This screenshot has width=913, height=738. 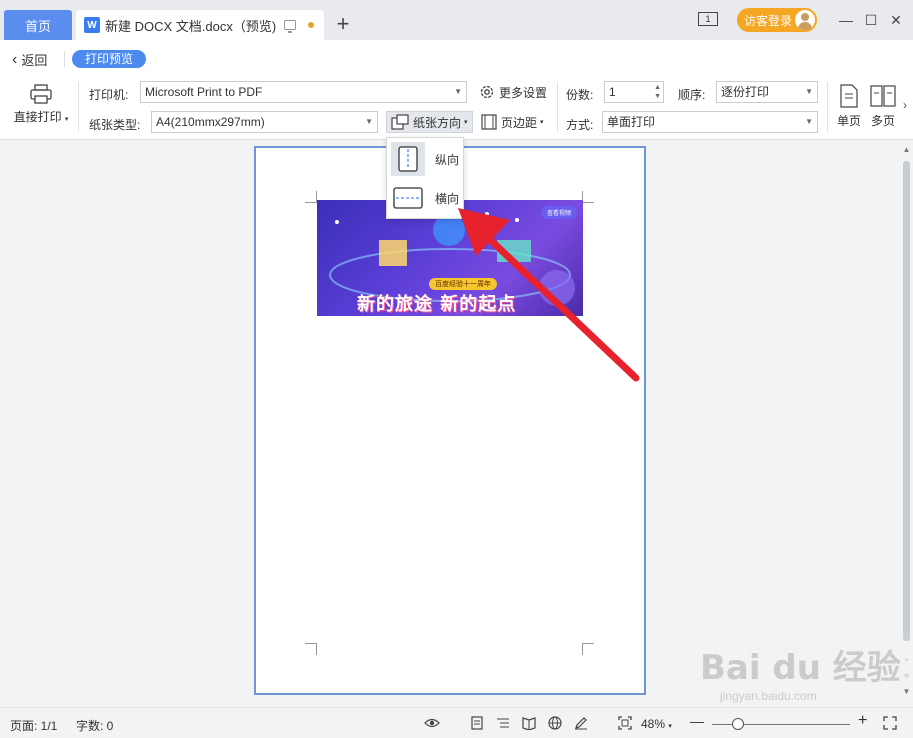 What do you see at coordinates (555, 723) in the screenshot?
I see `globe-icon` at bounding box center [555, 723].